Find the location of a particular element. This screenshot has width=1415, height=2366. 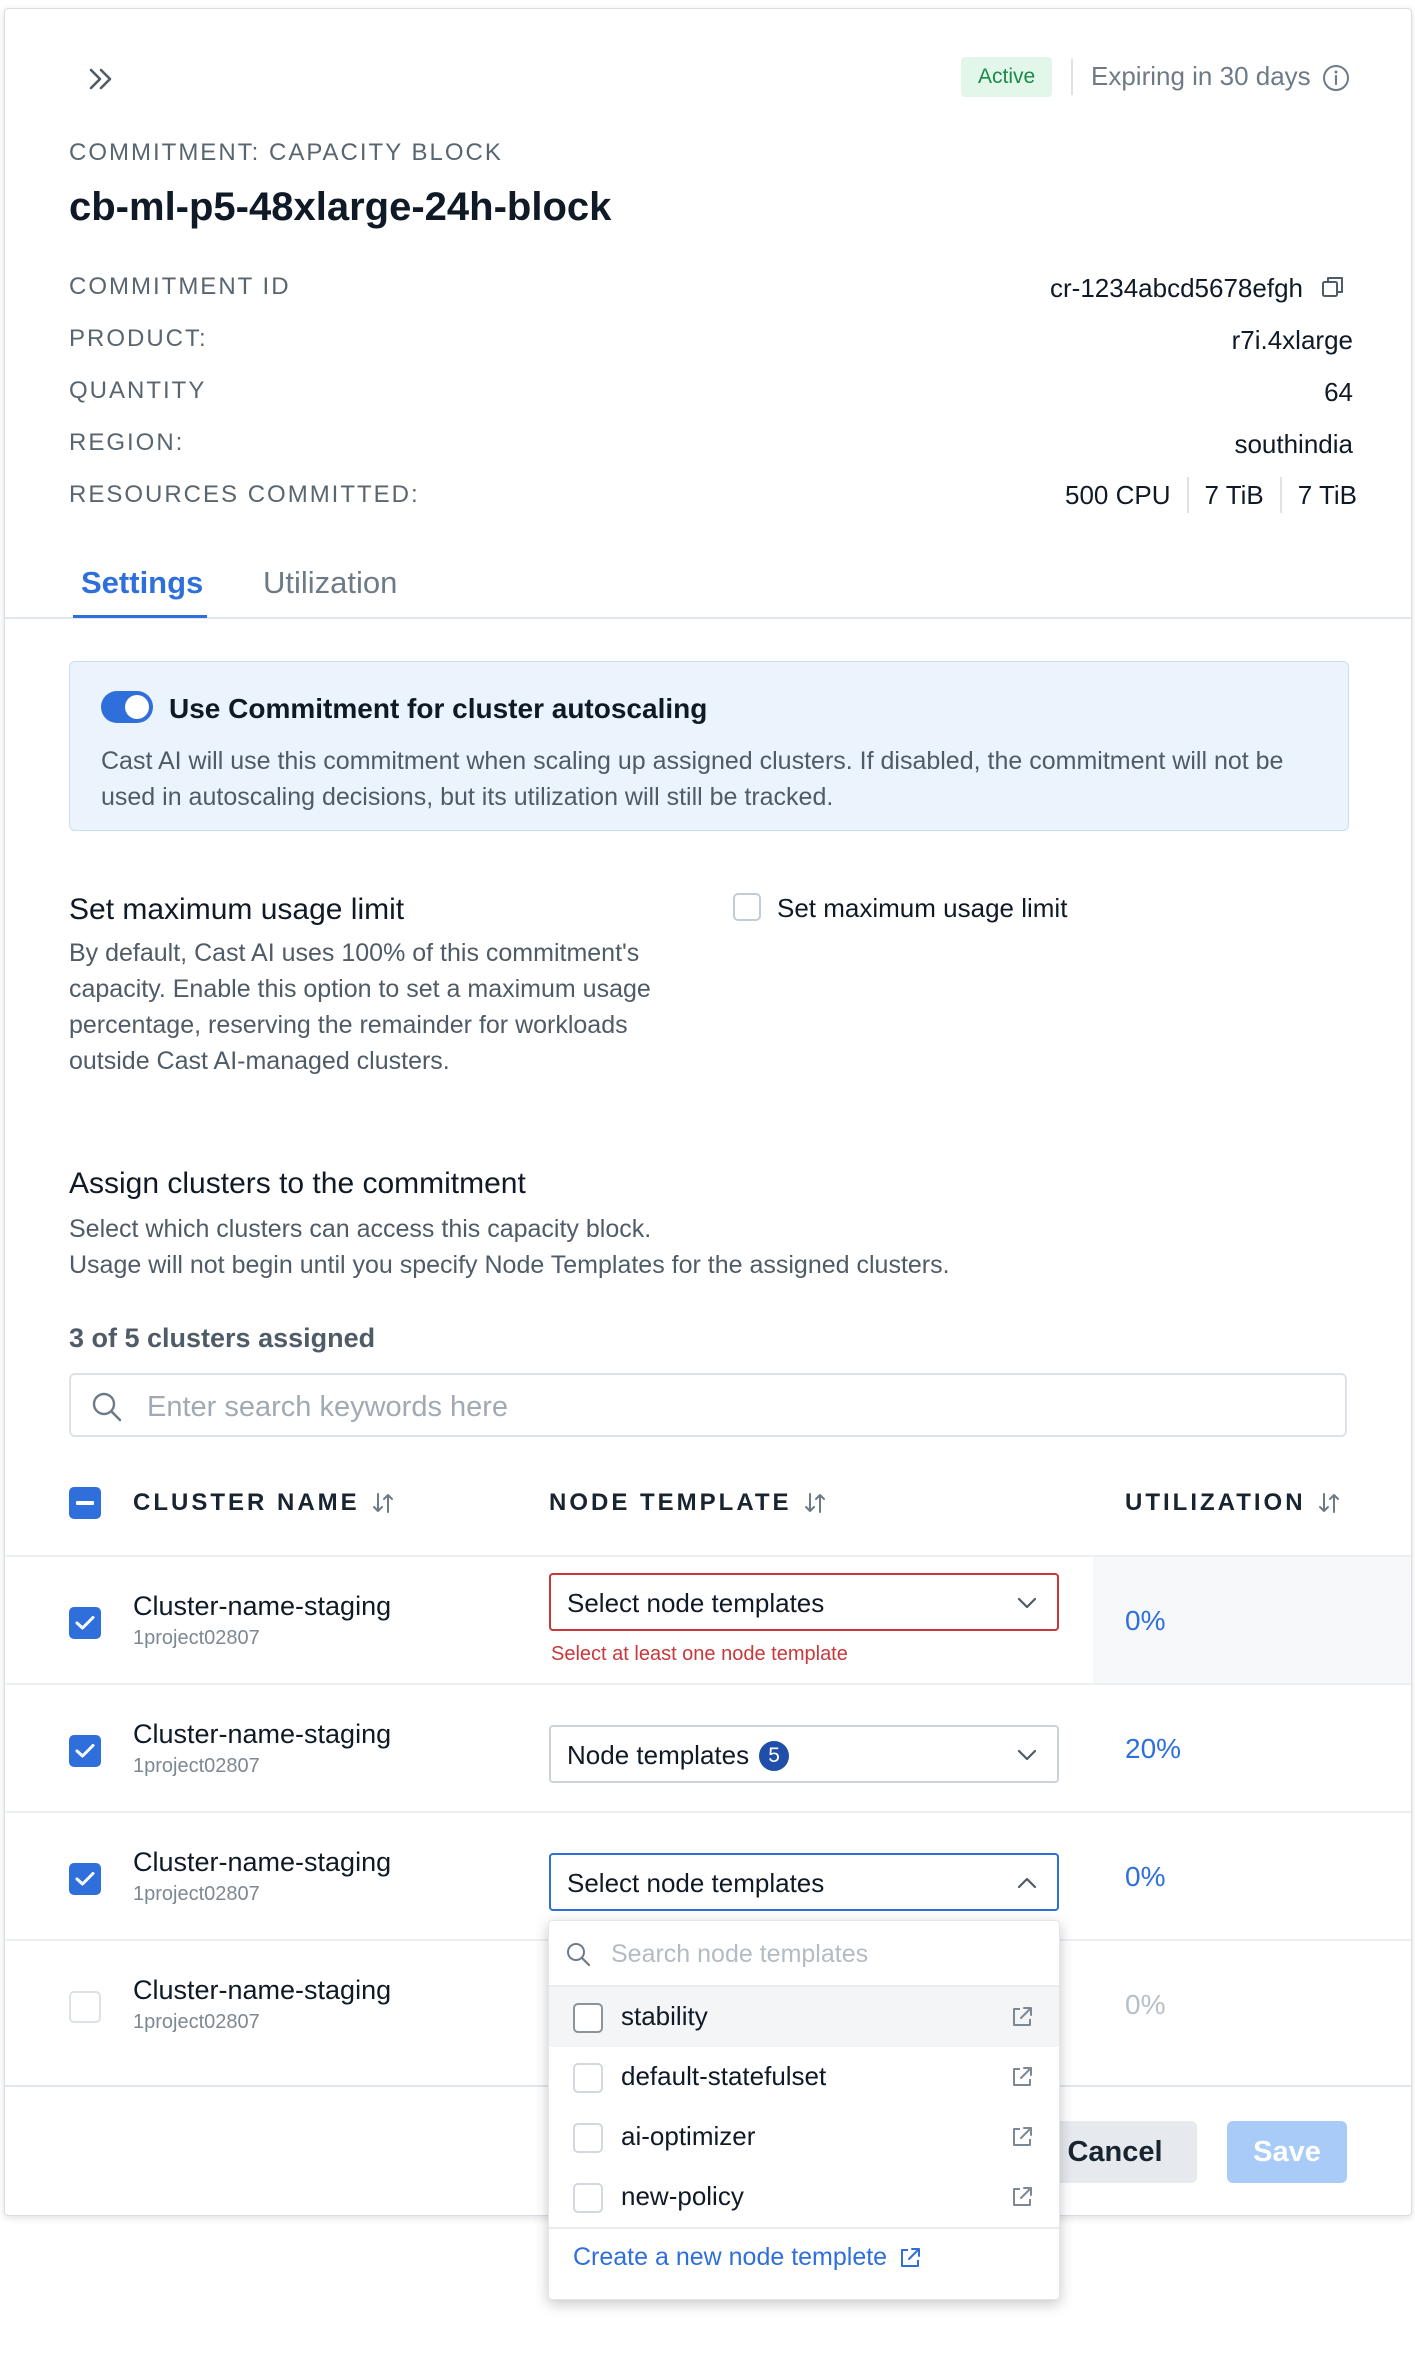

node-template-select-open: Select node templates is located at coordinates (804, 1882).